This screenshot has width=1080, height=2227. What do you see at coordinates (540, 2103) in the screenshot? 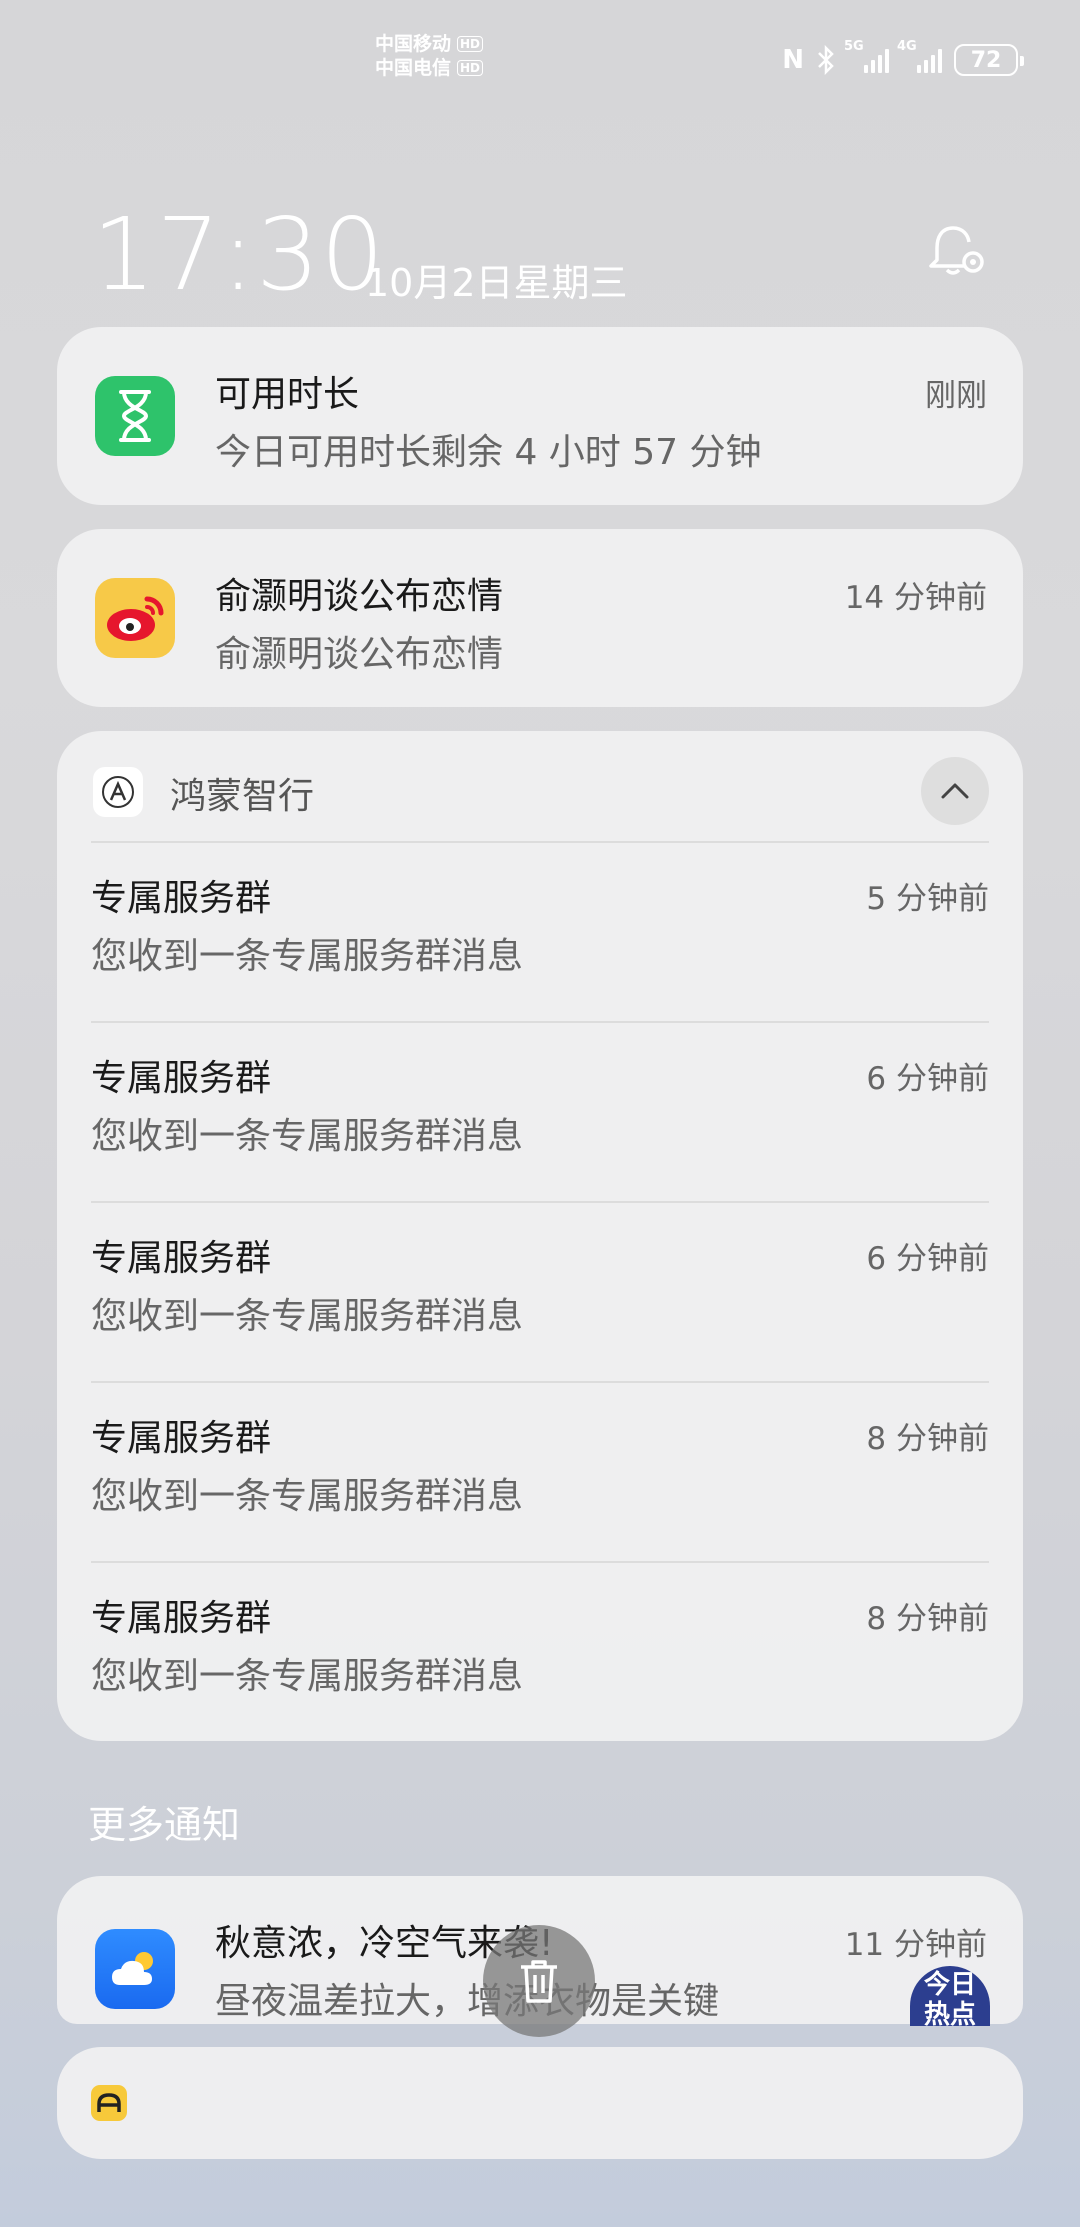
I see `notification-card-collapsed` at bounding box center [540, 2103].